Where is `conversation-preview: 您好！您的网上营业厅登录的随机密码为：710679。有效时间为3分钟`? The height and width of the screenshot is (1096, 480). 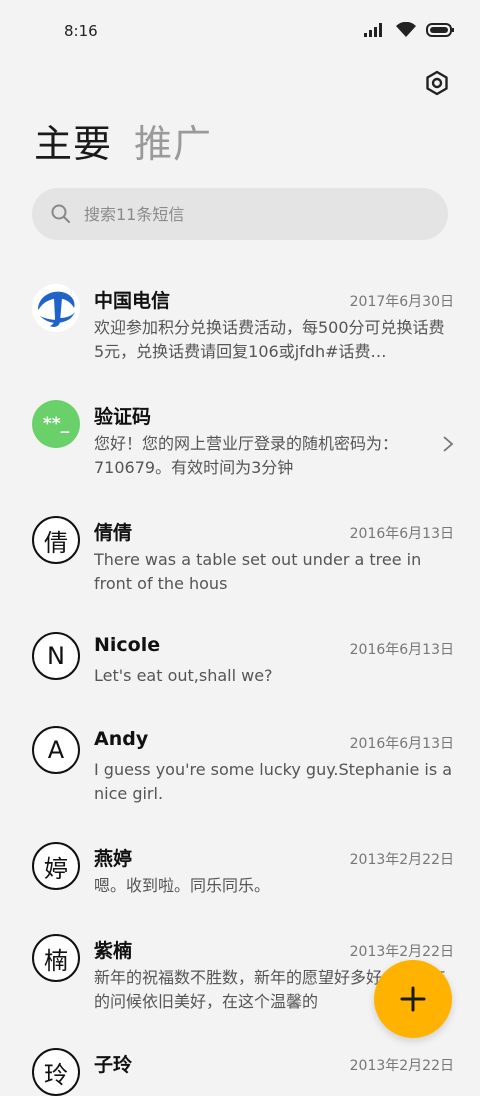 conversation-preview: 您好！您的网上营业厅登录的随机密码为：710679。有效时间为3分钟 is located at coordinates (246, 455).